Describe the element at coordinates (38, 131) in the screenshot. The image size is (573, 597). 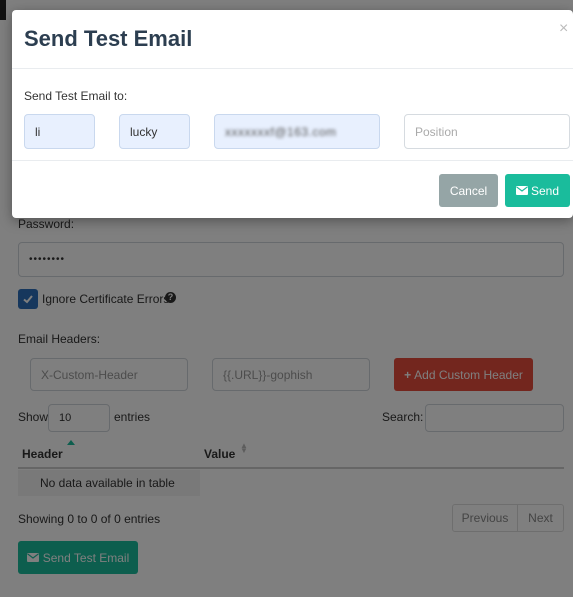
I see `first-name-value: li` at that location.